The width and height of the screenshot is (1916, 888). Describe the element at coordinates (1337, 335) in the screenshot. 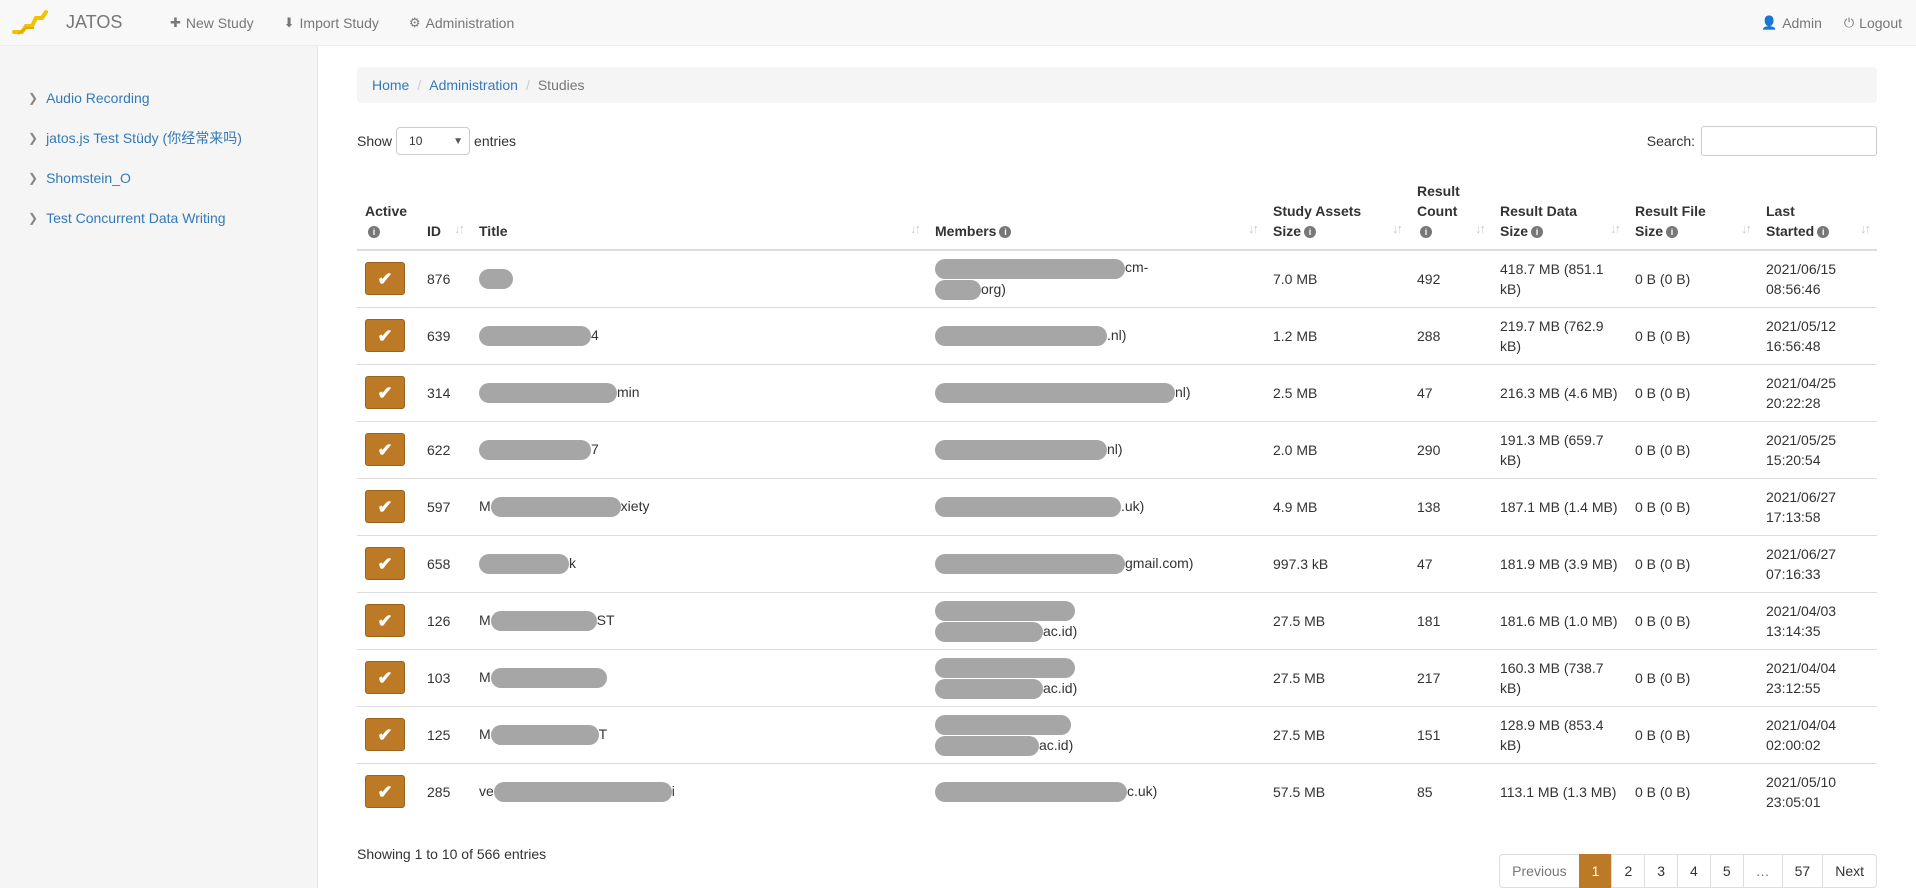

I see `cell-assets-size: 1.2 MB` at that location.